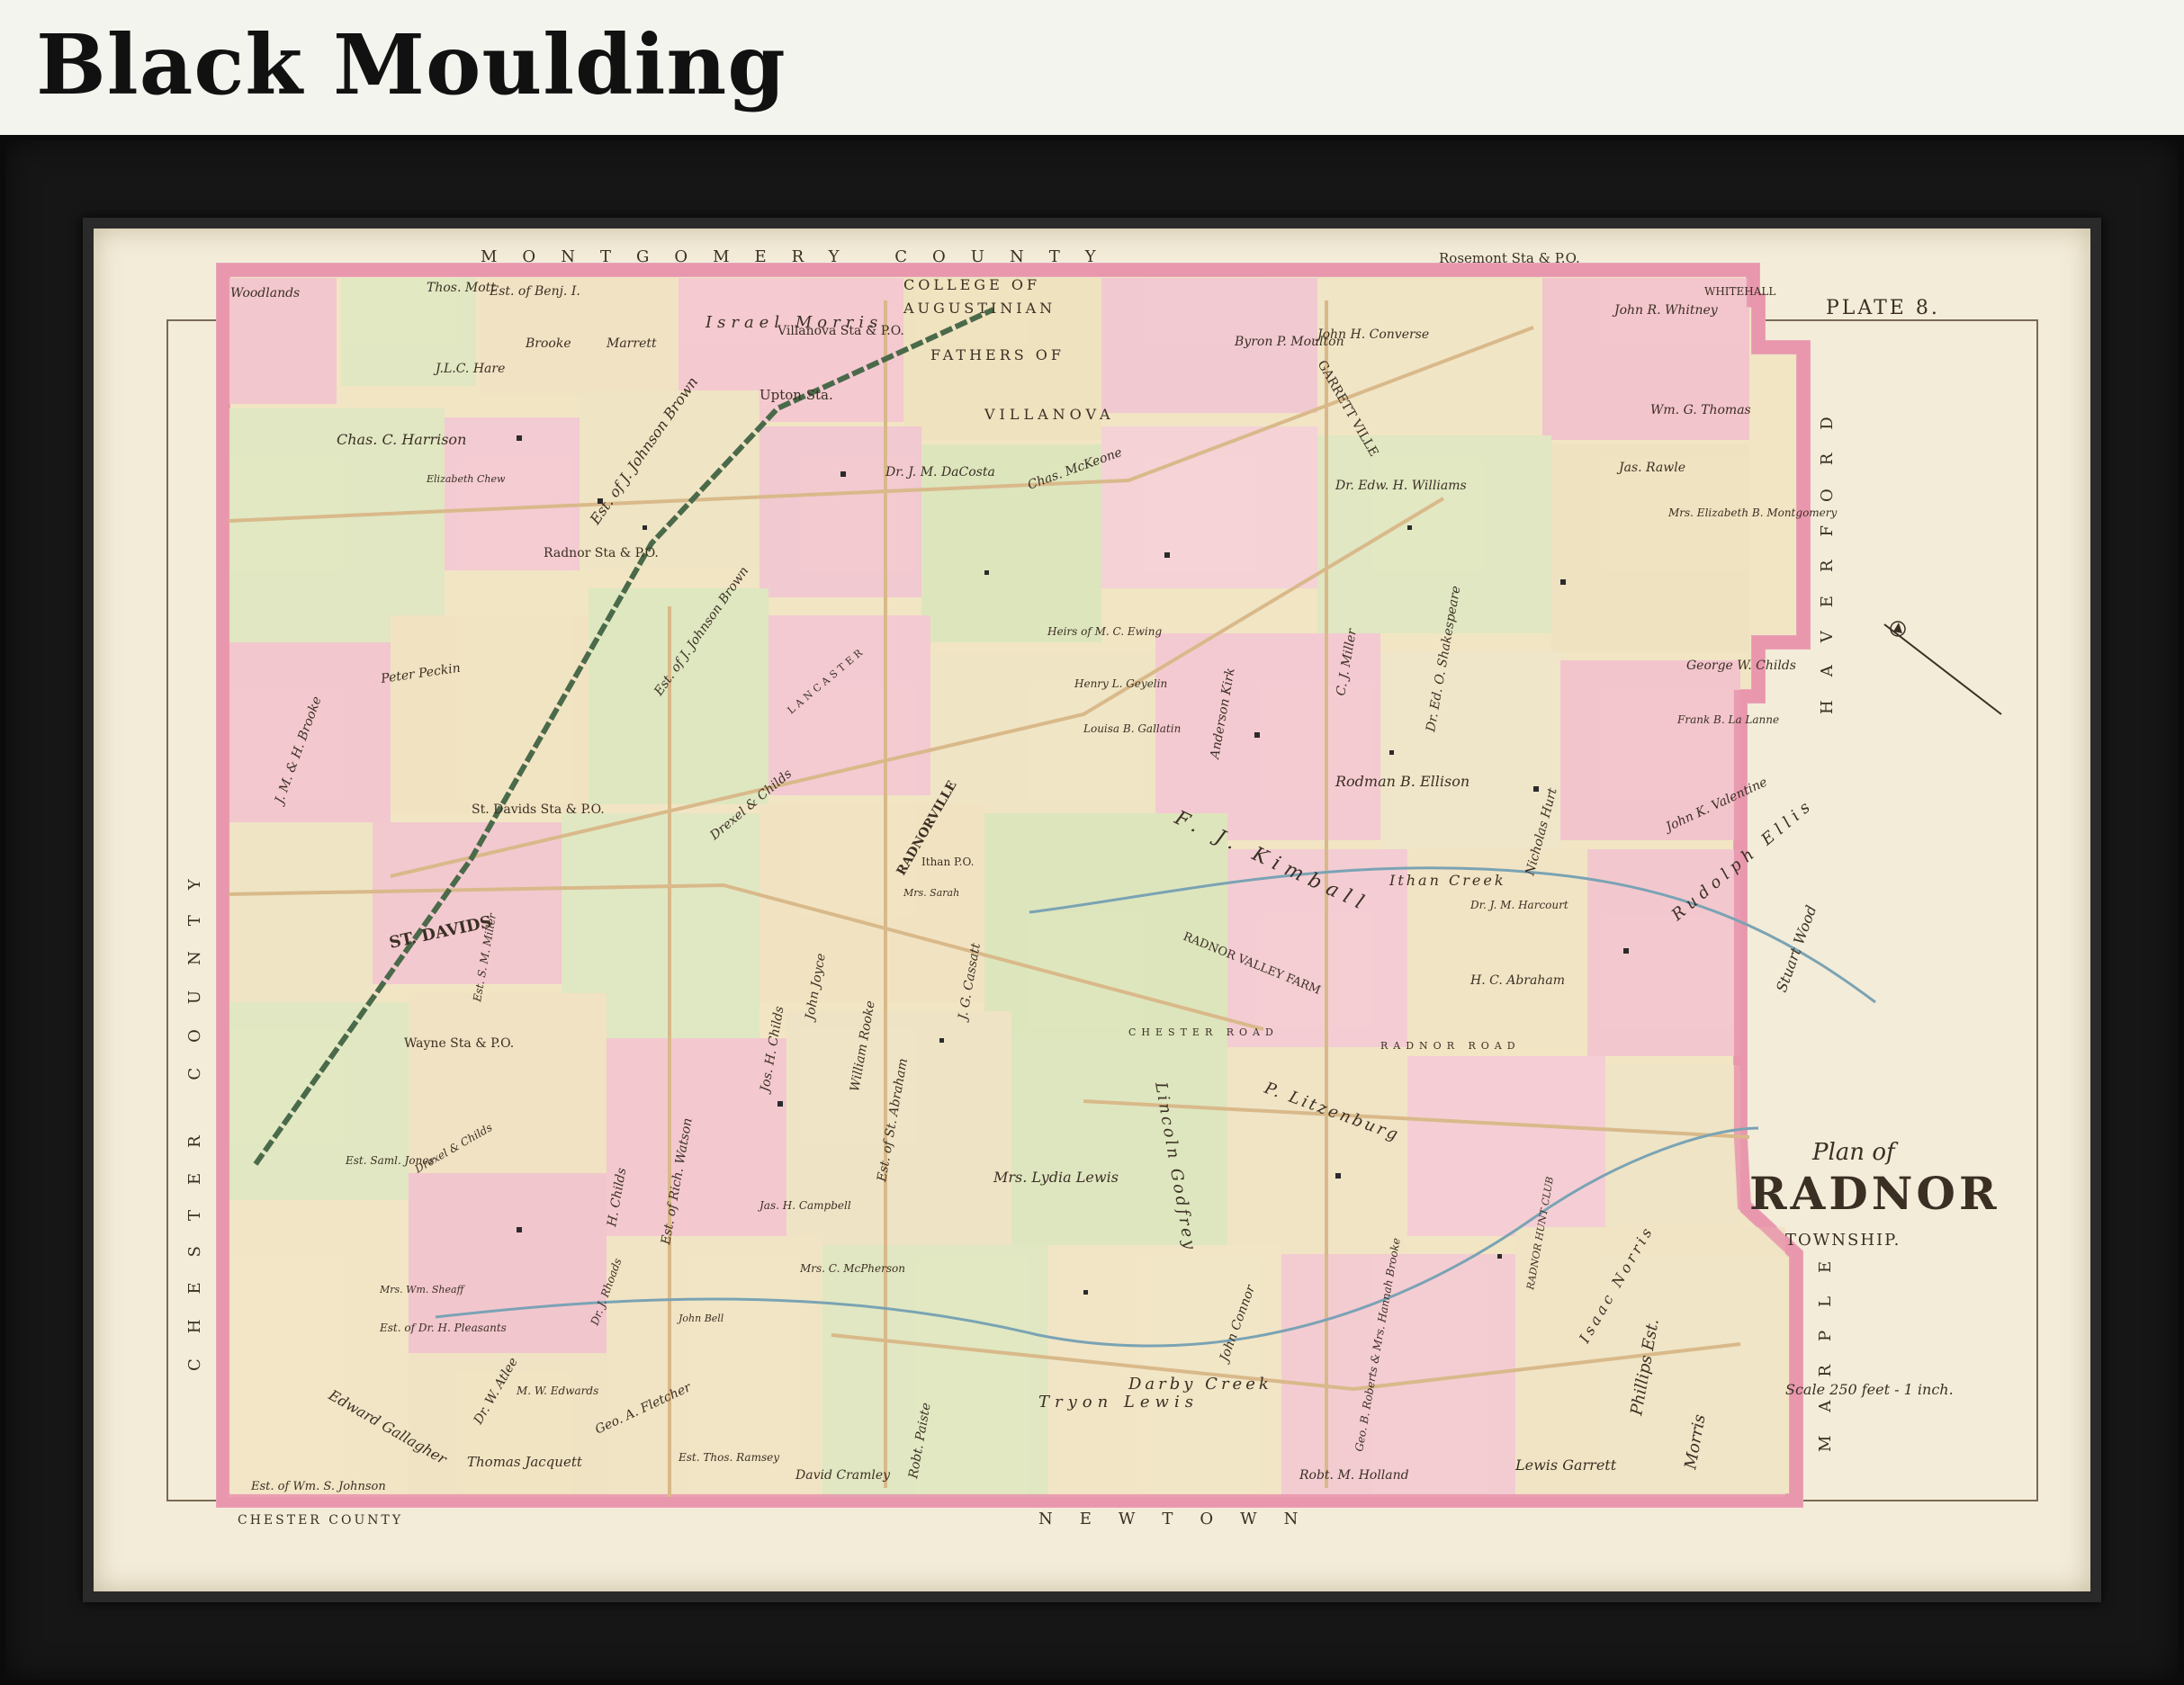 This screenshot has height=1685, width=2184. I want to click on banner: Black Moulding, so click(1092, 68).